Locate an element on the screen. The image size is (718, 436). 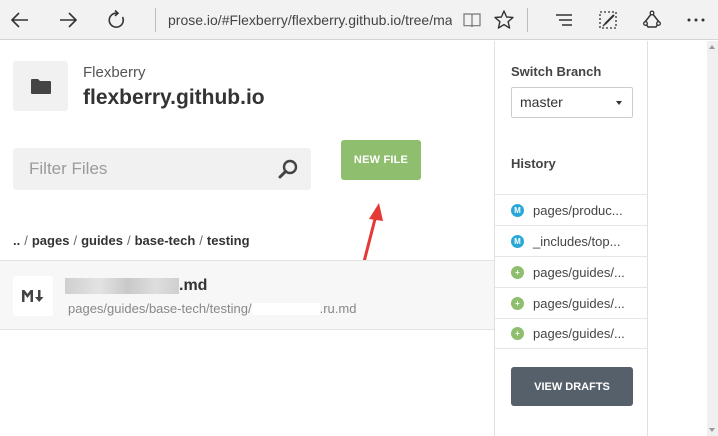
scroll-up-icon is located at coordinates (712, 47).